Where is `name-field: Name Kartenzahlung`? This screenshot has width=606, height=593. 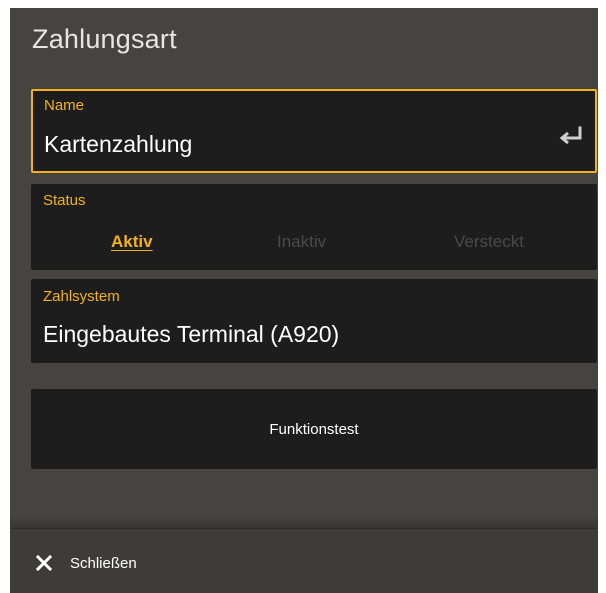
name-field: Name Kartenzahlung is located at coordinates (314, 131).